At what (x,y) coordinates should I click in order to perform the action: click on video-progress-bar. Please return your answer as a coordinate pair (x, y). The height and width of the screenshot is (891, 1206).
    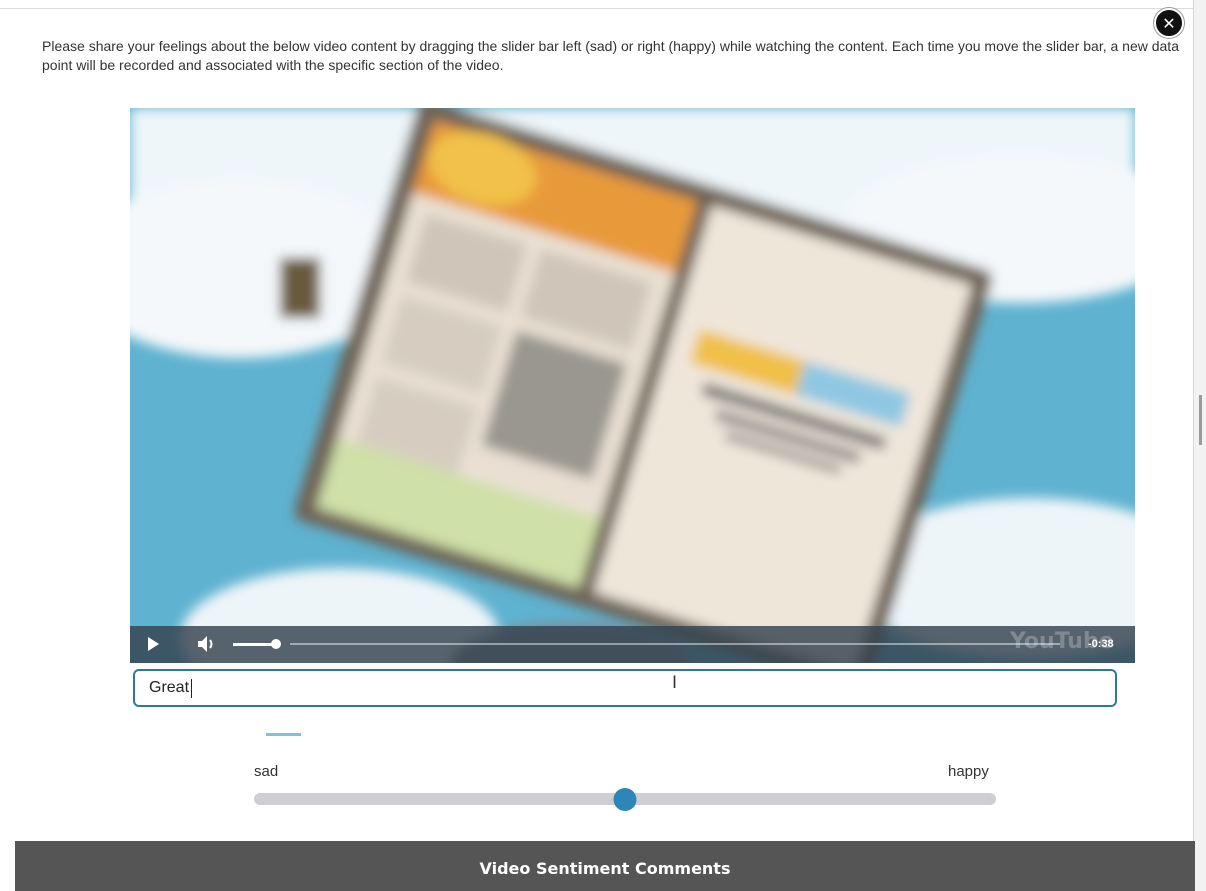
    Looking at the image, I should click on (675, 644).